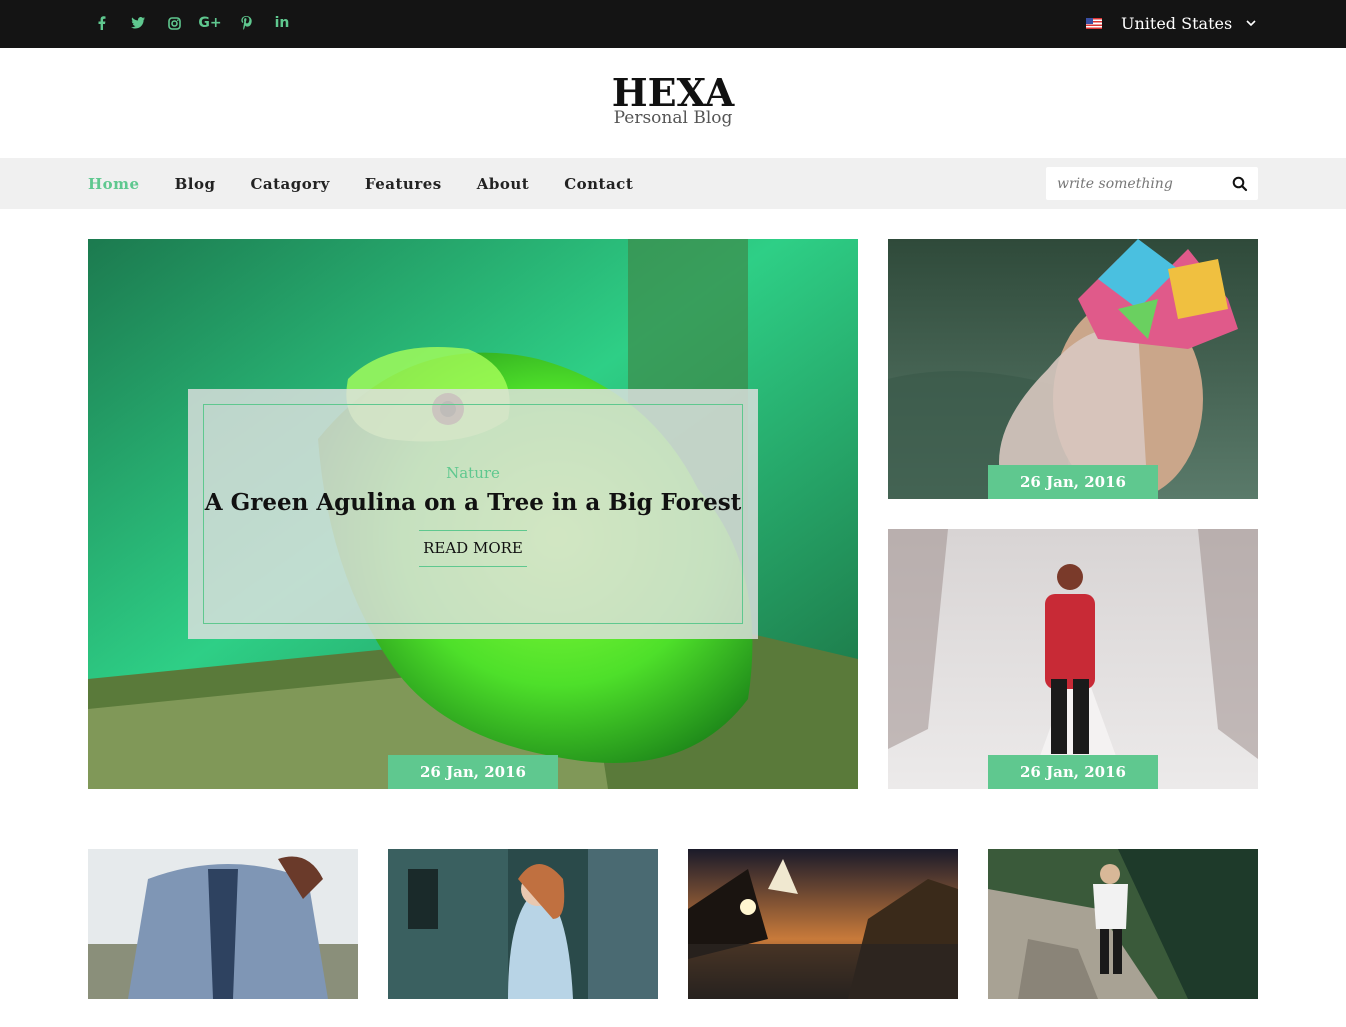  What do you see at coordinates (246, 23) in the screenshot?
I see `pinterest-icon` at bounding box center [246, 23].